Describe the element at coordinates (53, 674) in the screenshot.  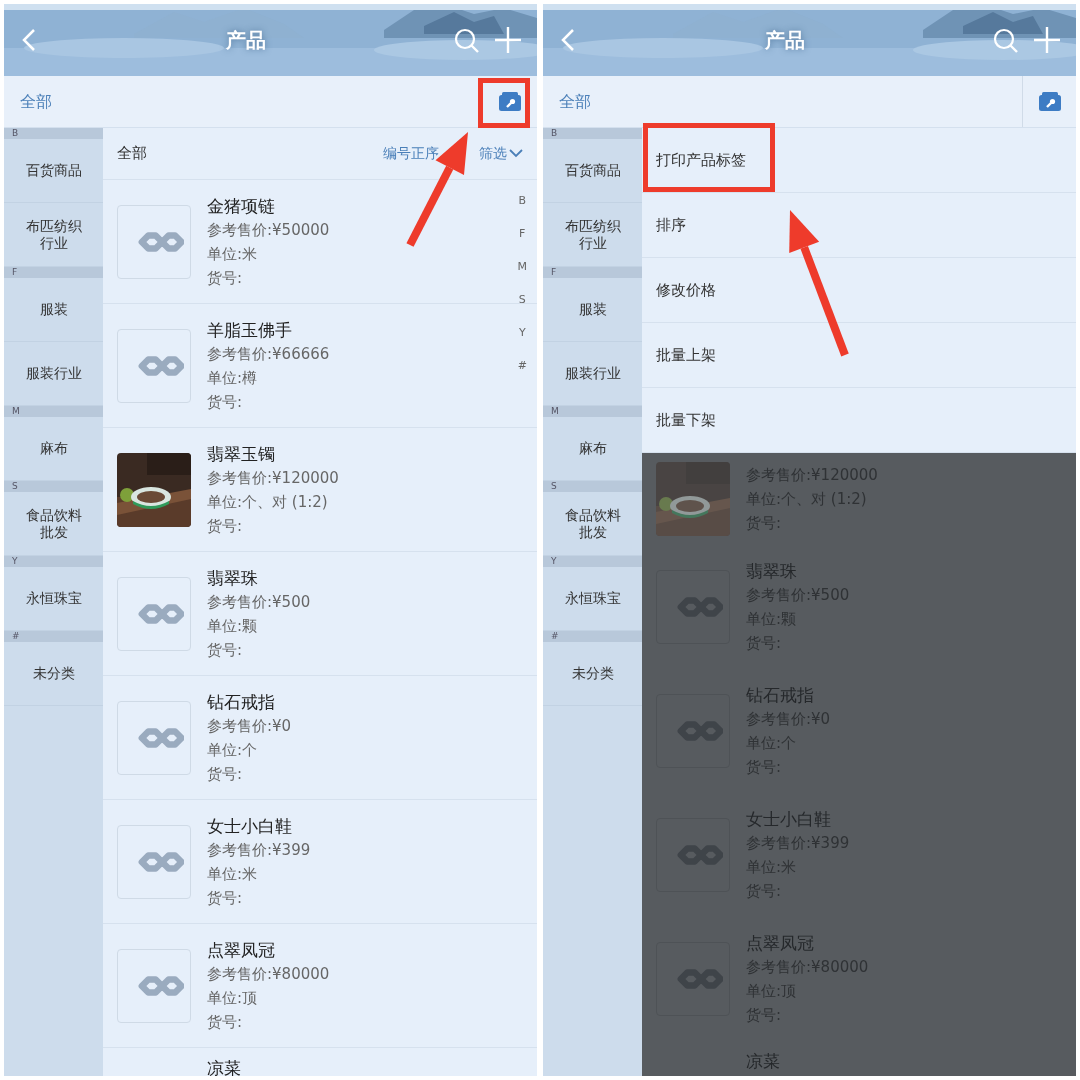
I see `category-item: 未分类` at that location.